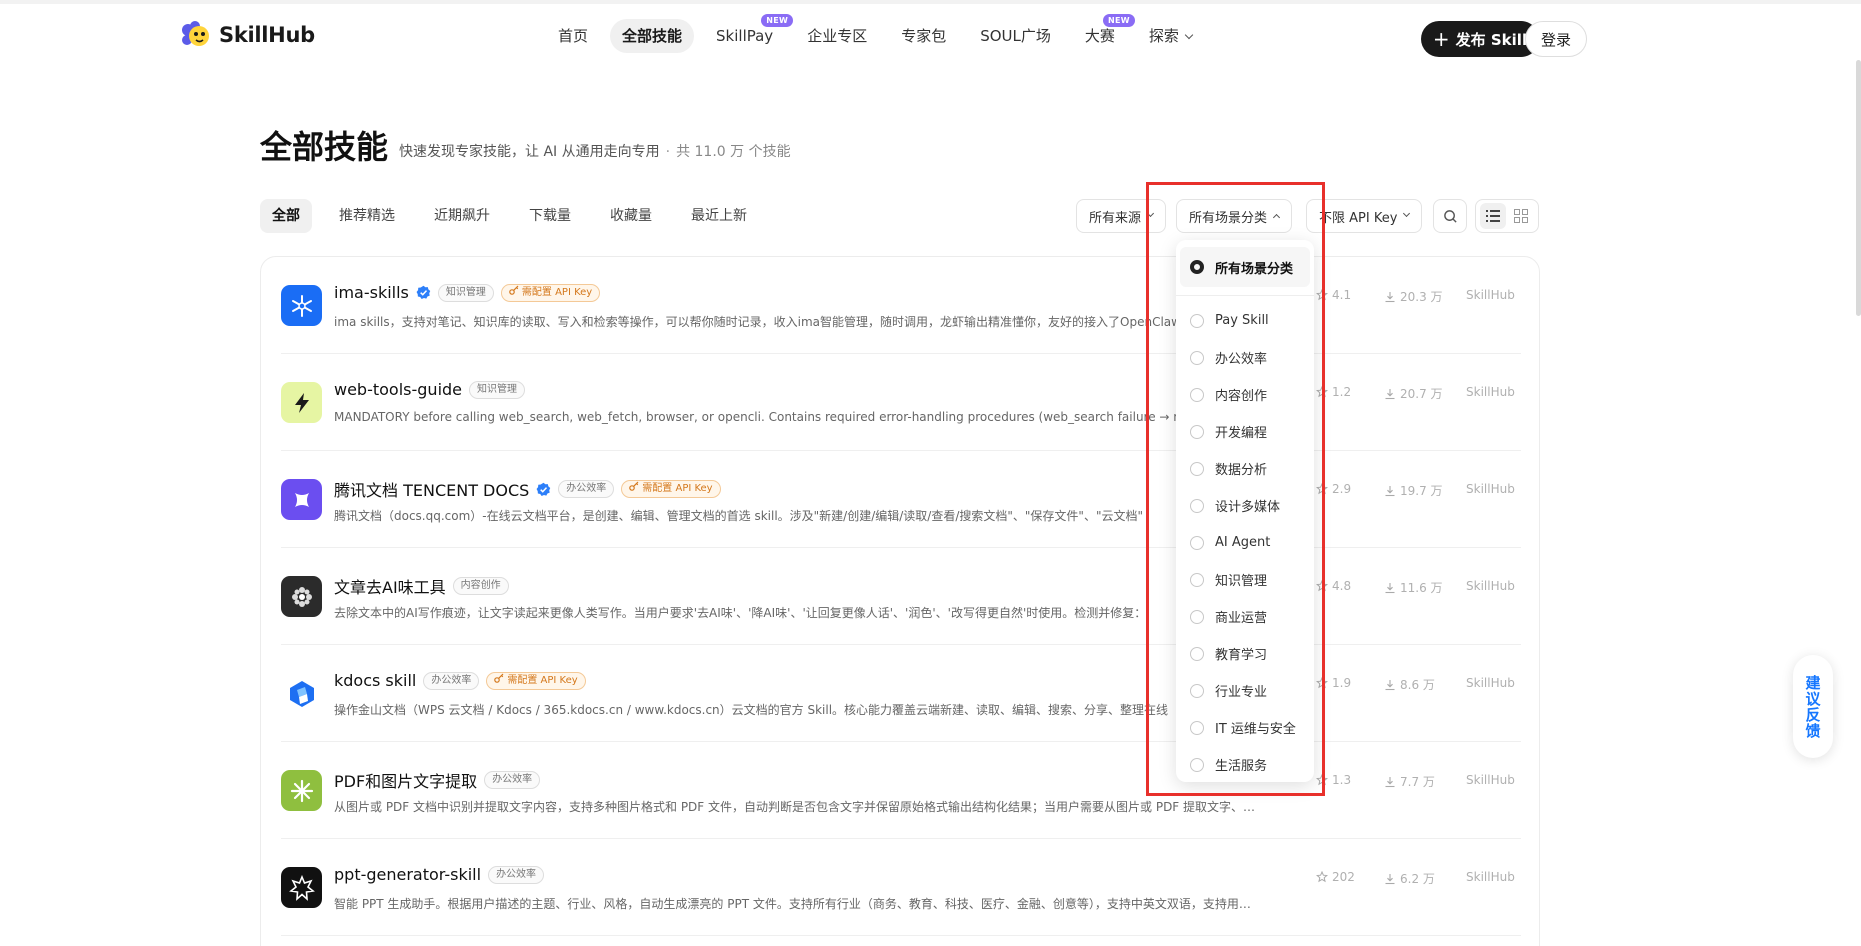  Describe the element at coordinates (286, 216) in the screenshot. I see `sort-tab: 全部` at that location.